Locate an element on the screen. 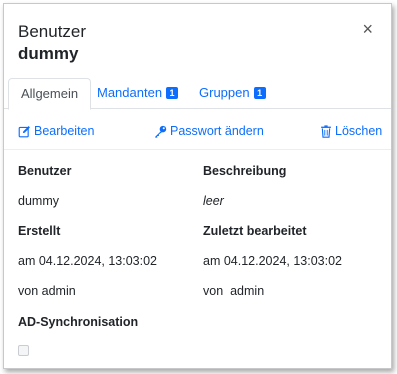 Image resolution: width=397 pixels, height=374 pixels. tab-bar: Allgemein Mandanten 1 Gruppen 1 is located at coordinates (197, 94).